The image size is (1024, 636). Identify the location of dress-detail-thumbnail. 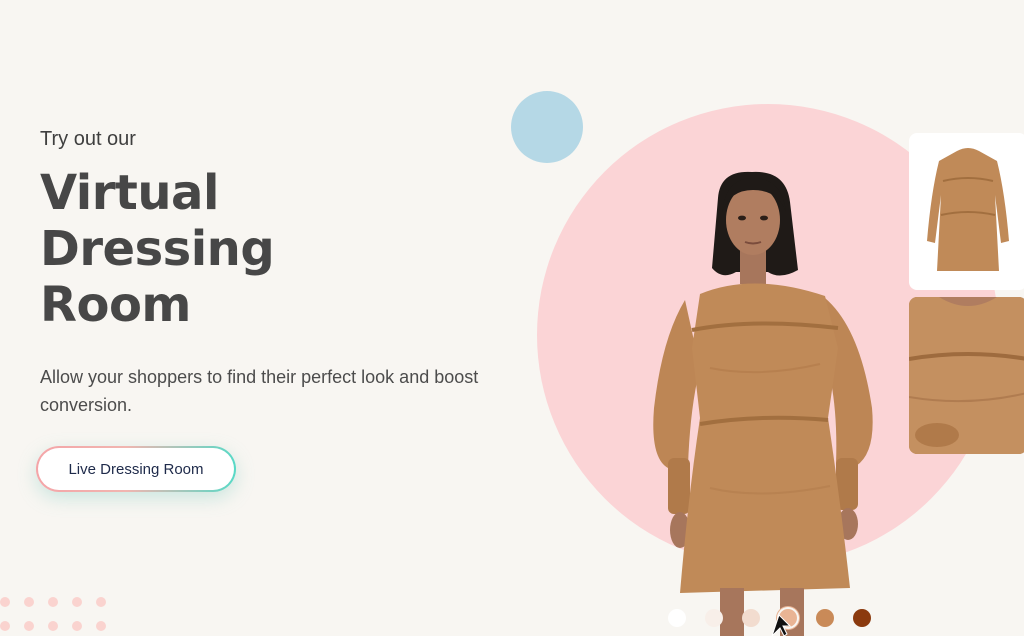
(966, 375).